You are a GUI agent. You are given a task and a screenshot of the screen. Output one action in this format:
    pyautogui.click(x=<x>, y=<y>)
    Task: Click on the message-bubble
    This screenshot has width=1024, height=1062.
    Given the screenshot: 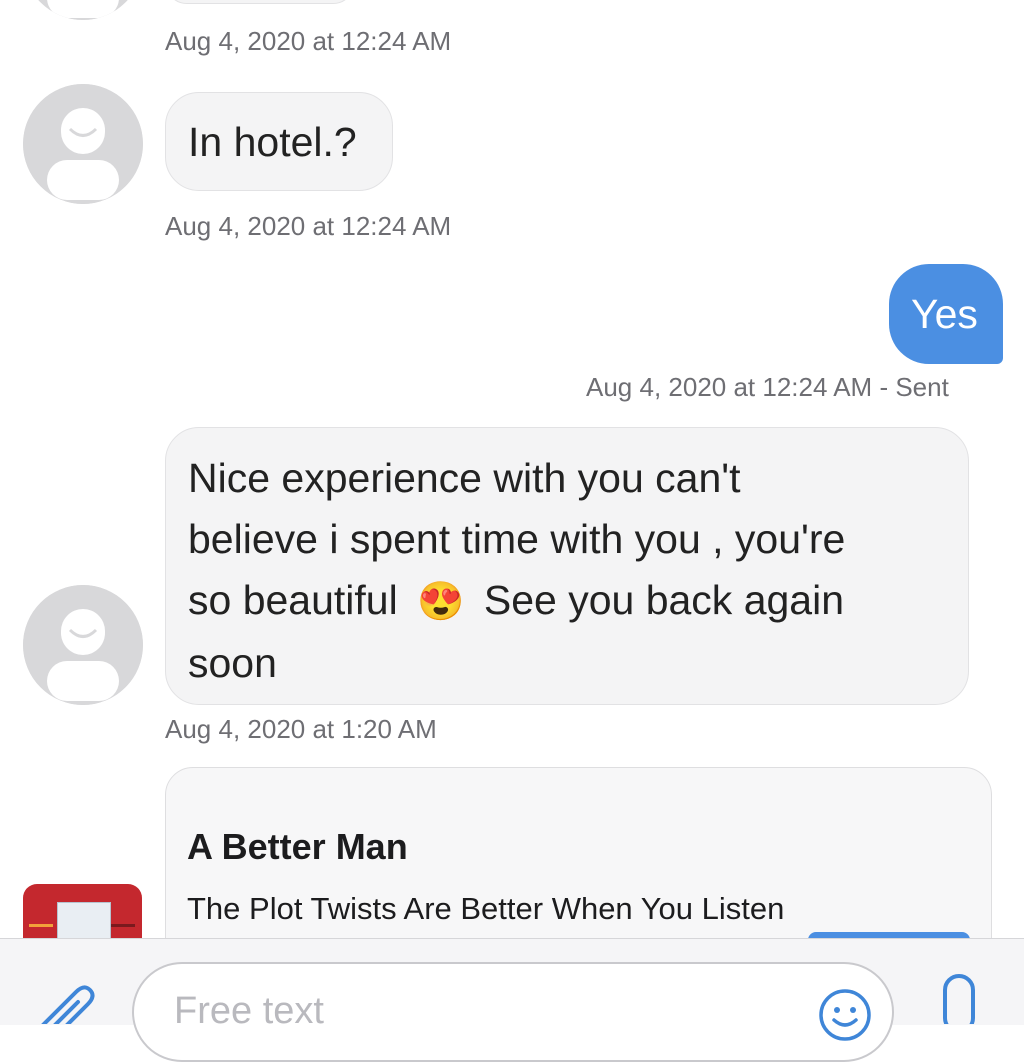 What is the action you would take?
    pyautogui.click(x=260, y=2)
    